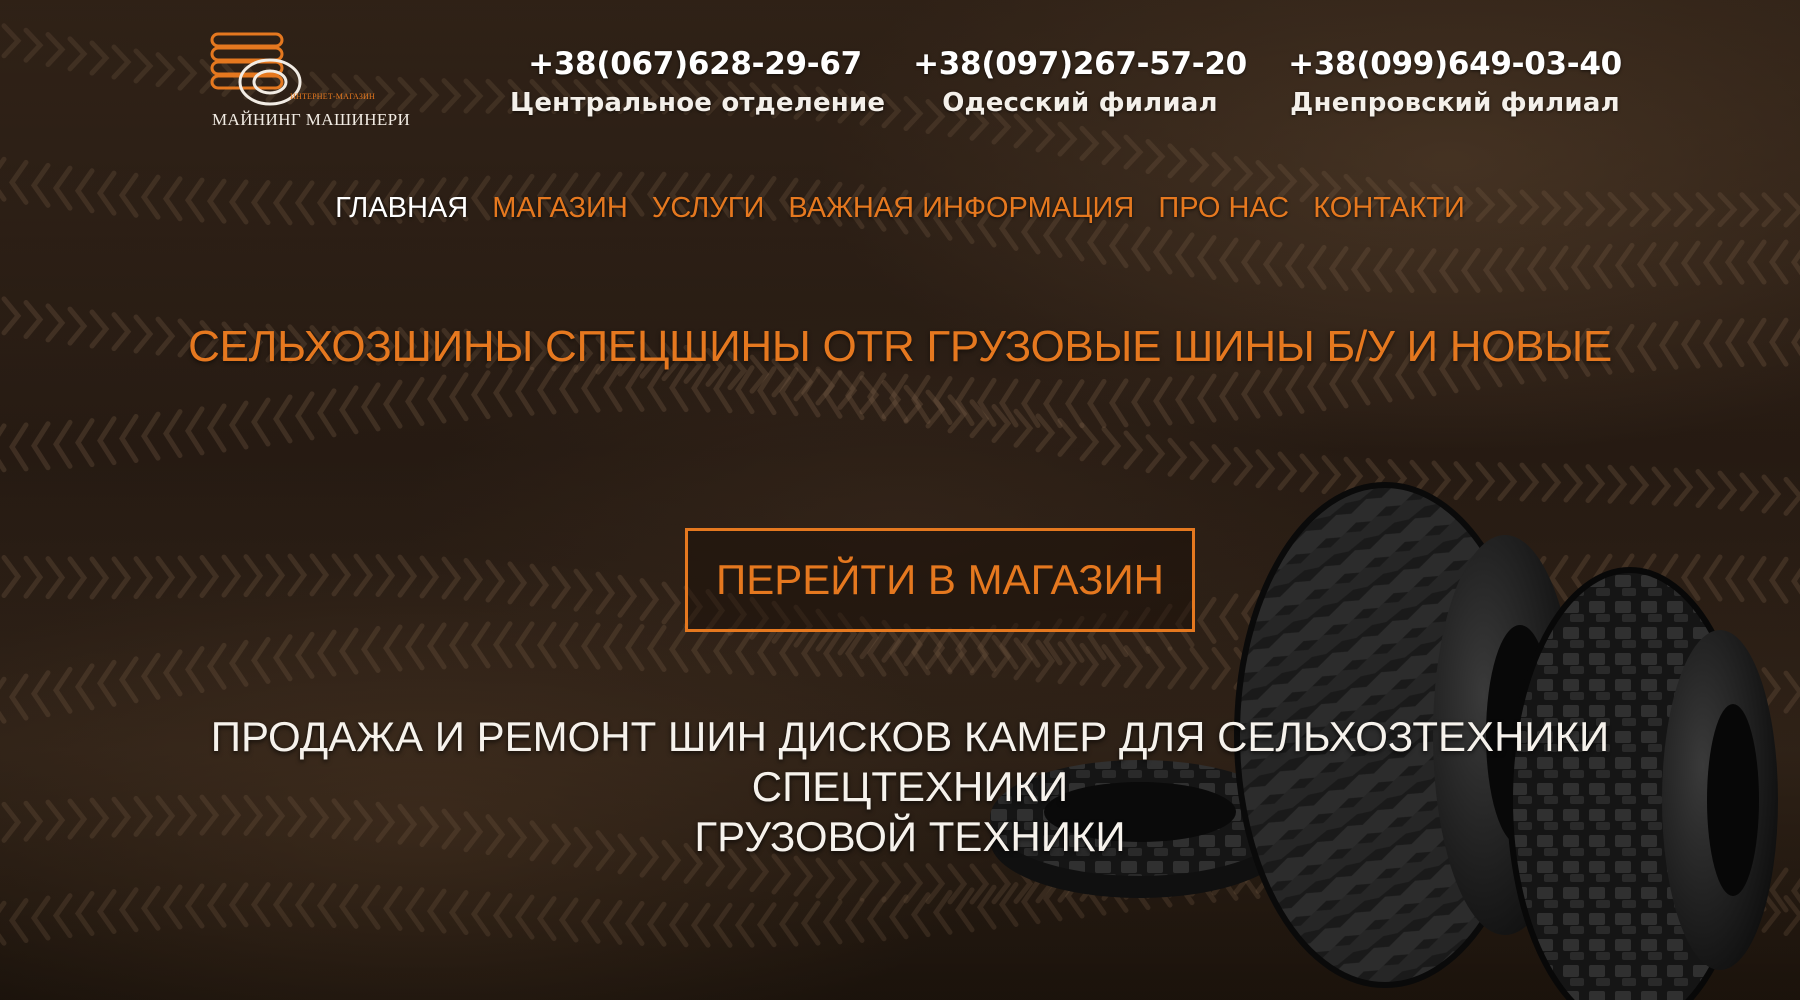 This screenshot has width=1800, height=1000. Describe the element at coordinates (961, 208) in the screenshot. I see `nav-item-important-info: ВАЖНАЯ ИНФОРМАЦИЯ` at that location.